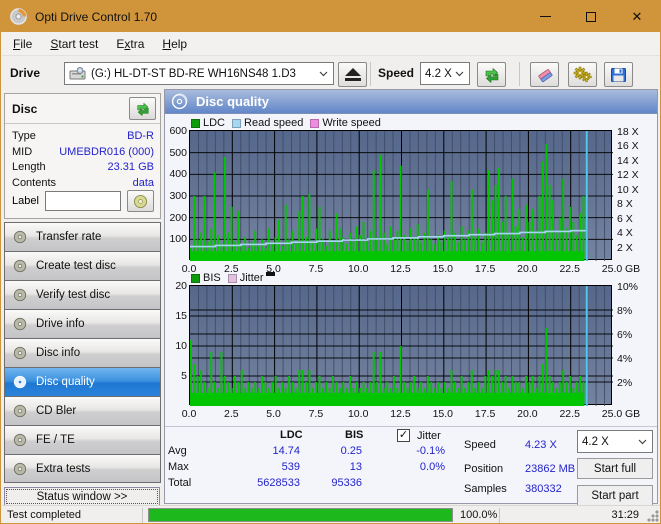  What do you see at coordinates (300, 515) in the screenshot?
I see `progress-fill` at bounding box center [300, 515].